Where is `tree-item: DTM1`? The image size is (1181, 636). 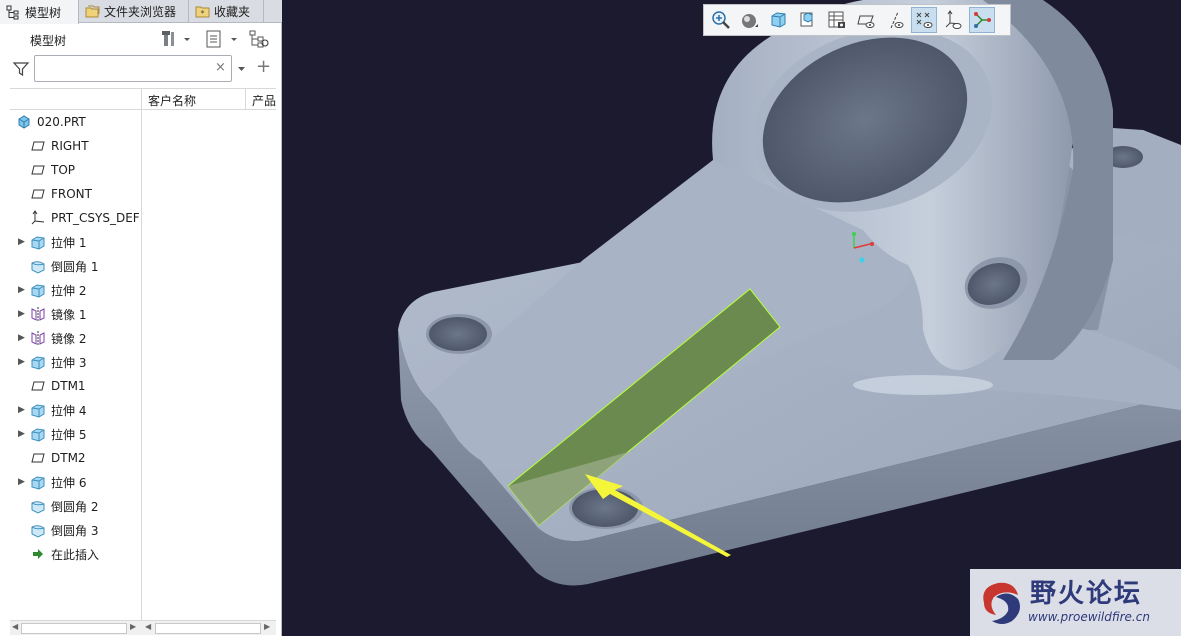 tree-item: DTM1 is located at coordinates (75, 386).